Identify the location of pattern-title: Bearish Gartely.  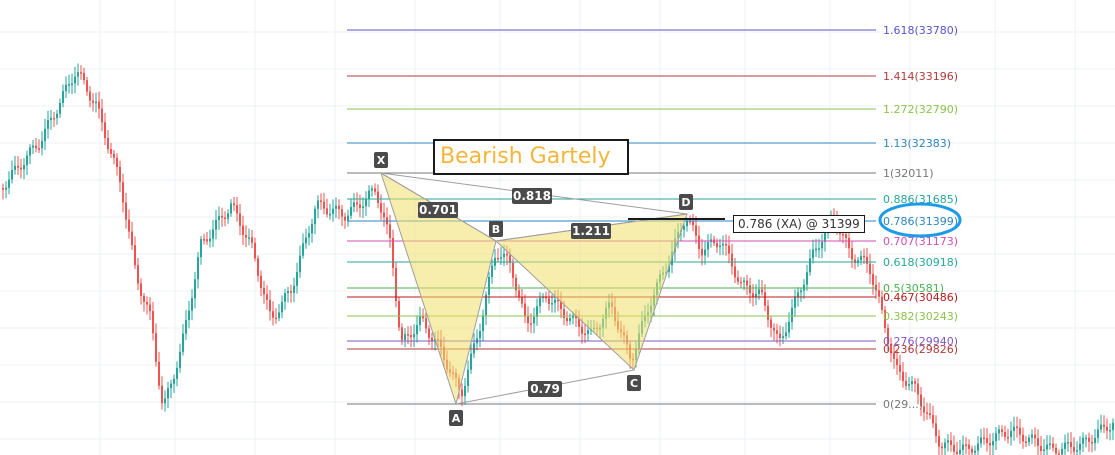
(531, 157).